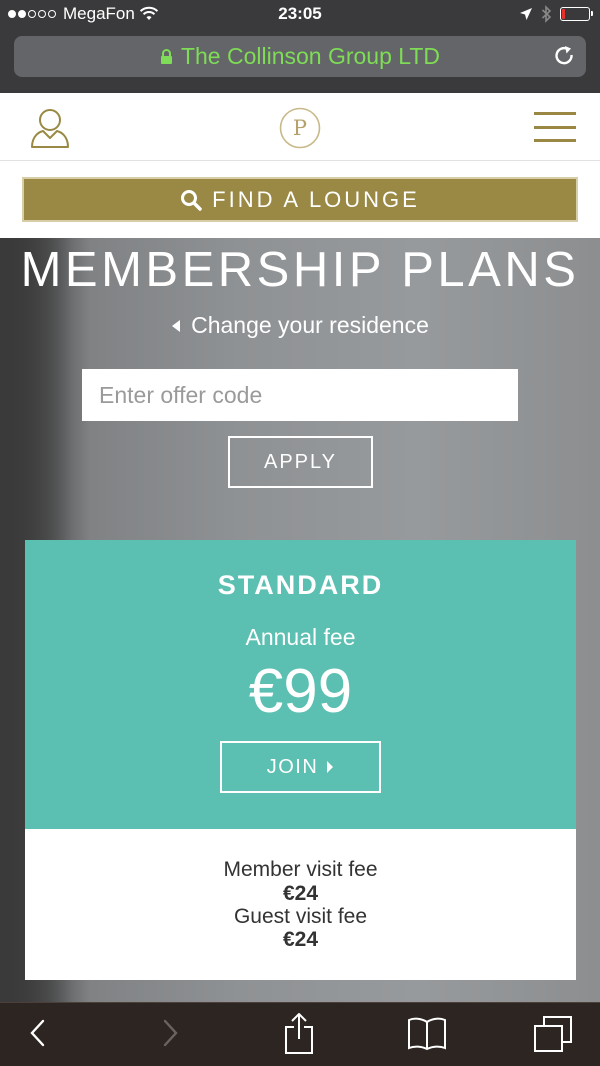 This screenshot has height=1066, width=600. I want to click on find-lounge-button: FIND A LOUNGE, so click(300, 199).